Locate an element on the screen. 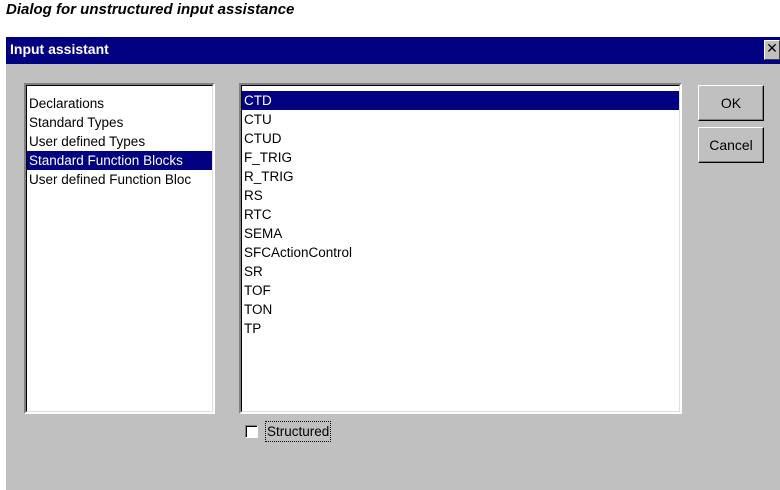  category-list-item: Standard Function Blocks is located at coordinates (119, 160).